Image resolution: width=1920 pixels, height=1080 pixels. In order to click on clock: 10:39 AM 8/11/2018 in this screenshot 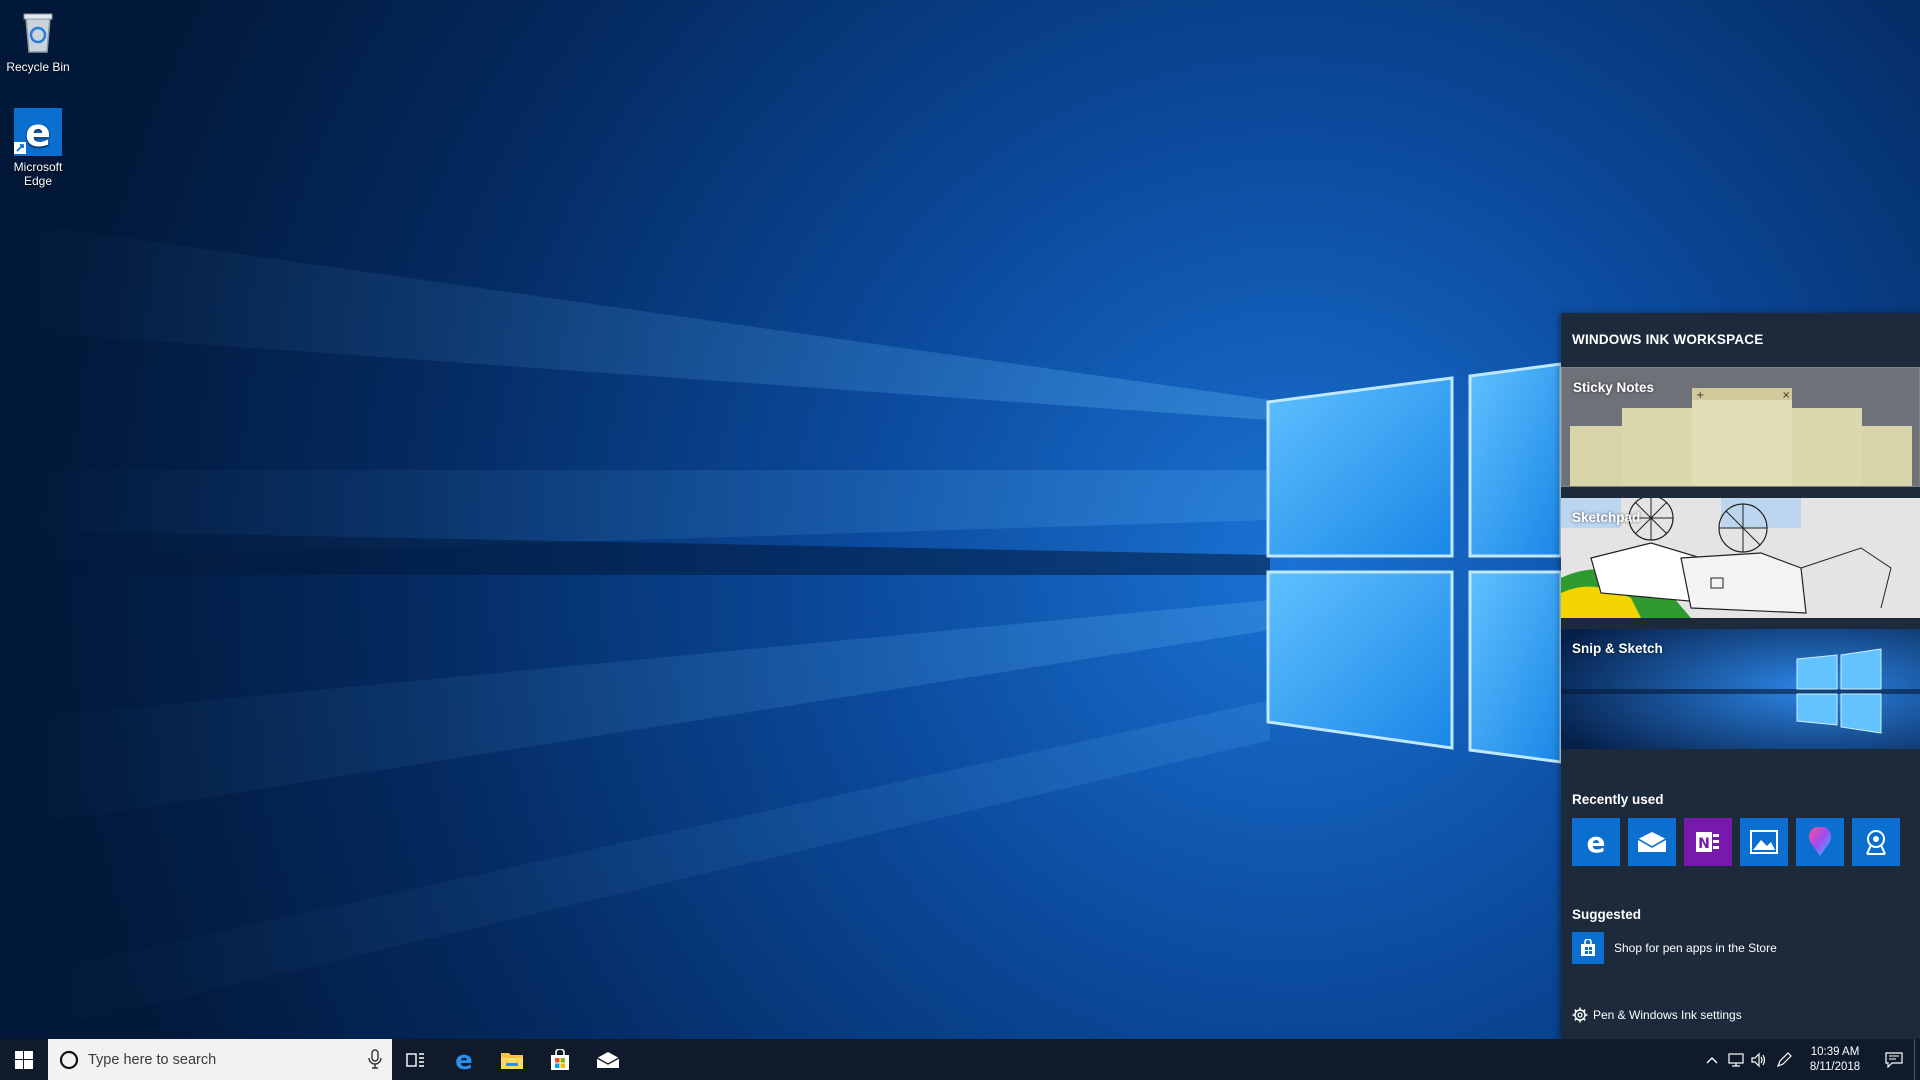, I will do `click(1835, 1060)`.